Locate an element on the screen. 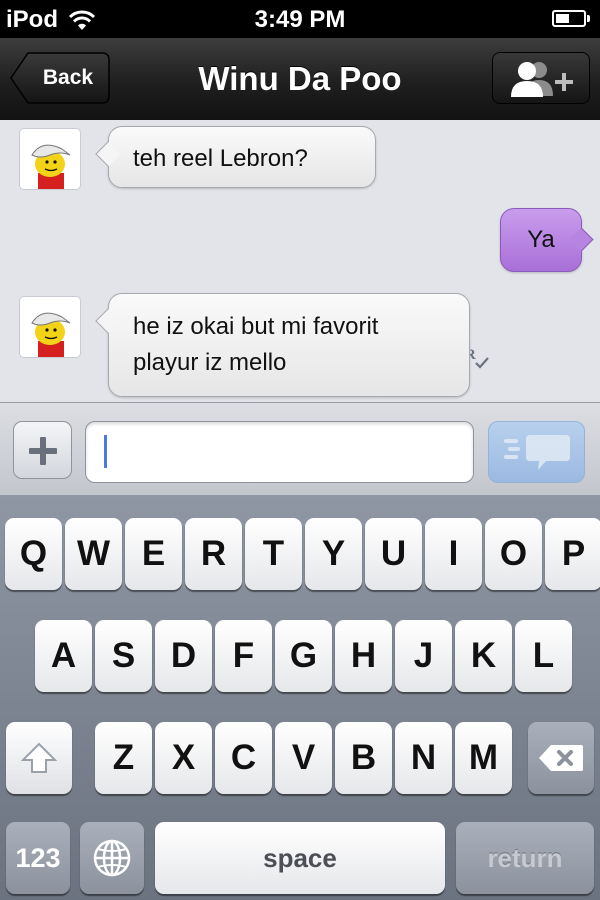 This screenshot has height=900, width=600. key-y: Y is located at coordinates (333, 554).